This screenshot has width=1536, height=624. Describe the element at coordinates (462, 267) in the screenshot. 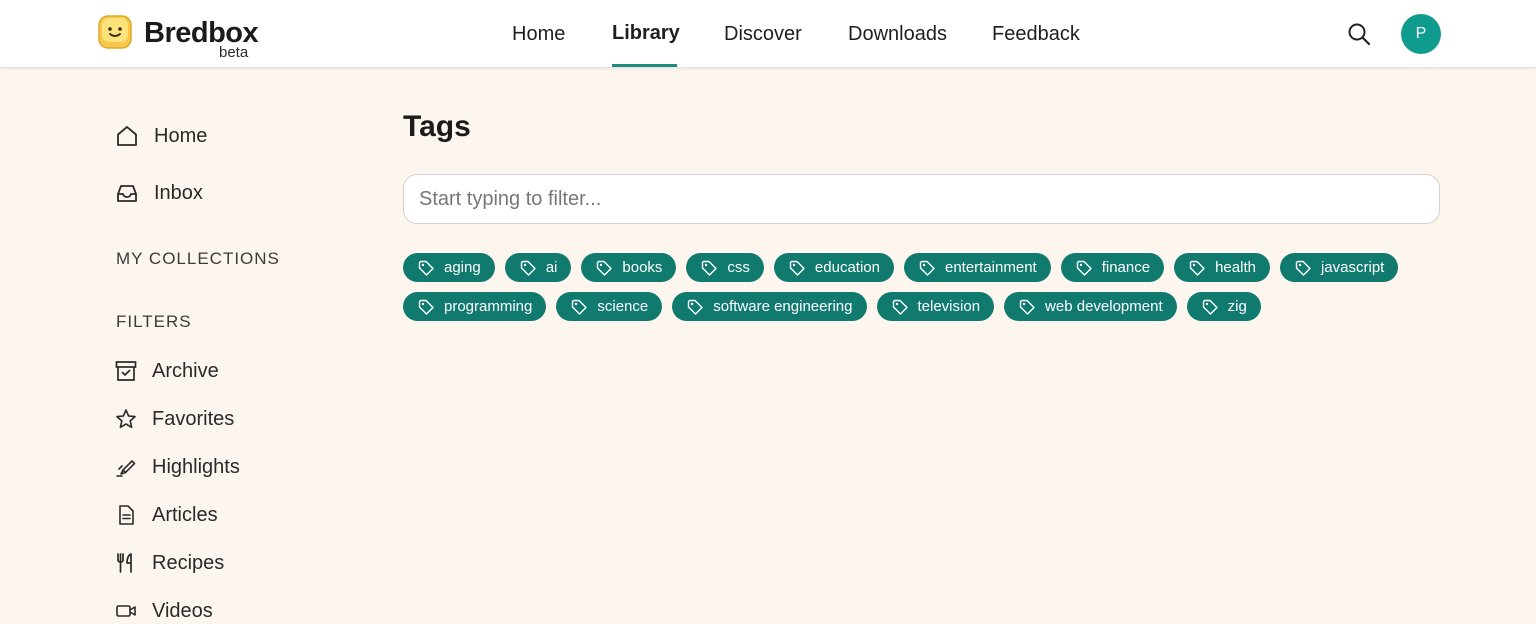

I see `tag-label: aging` at that location.